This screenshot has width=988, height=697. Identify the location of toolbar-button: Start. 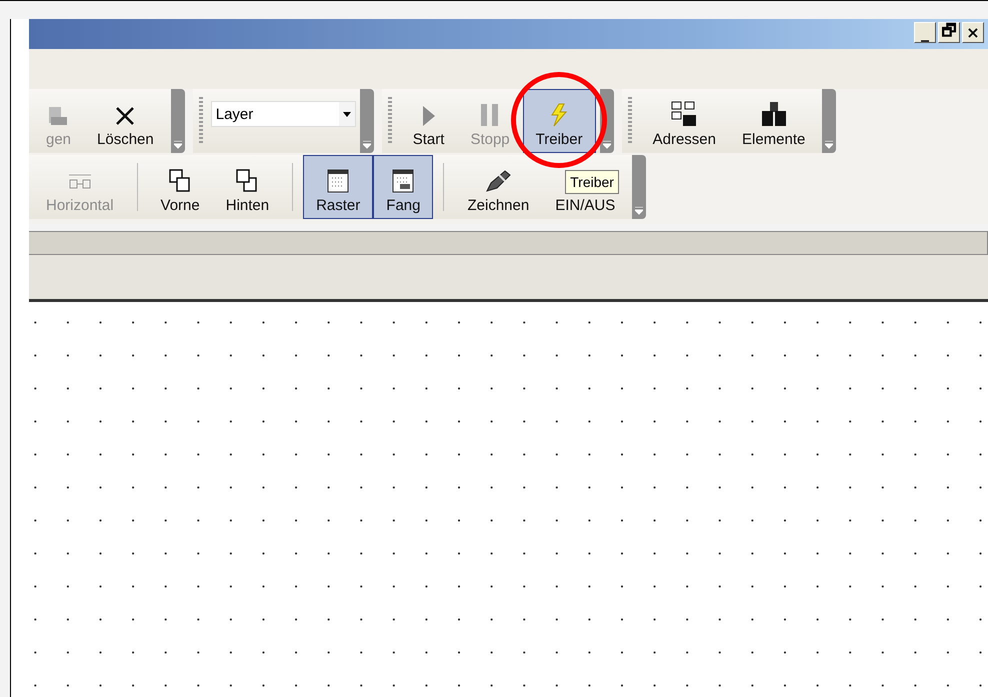
(429, 121).